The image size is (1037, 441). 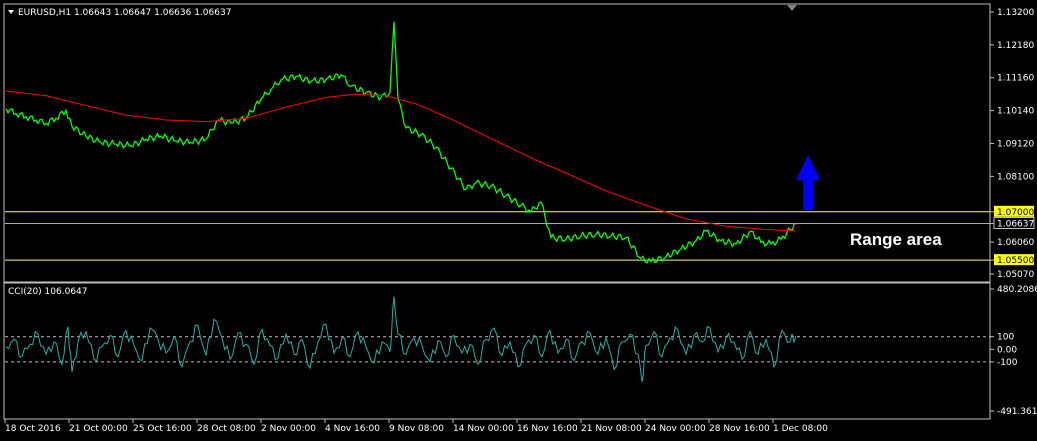 I want to click on cci-tick-label: -491.3611, so click(x=1017, y=412).